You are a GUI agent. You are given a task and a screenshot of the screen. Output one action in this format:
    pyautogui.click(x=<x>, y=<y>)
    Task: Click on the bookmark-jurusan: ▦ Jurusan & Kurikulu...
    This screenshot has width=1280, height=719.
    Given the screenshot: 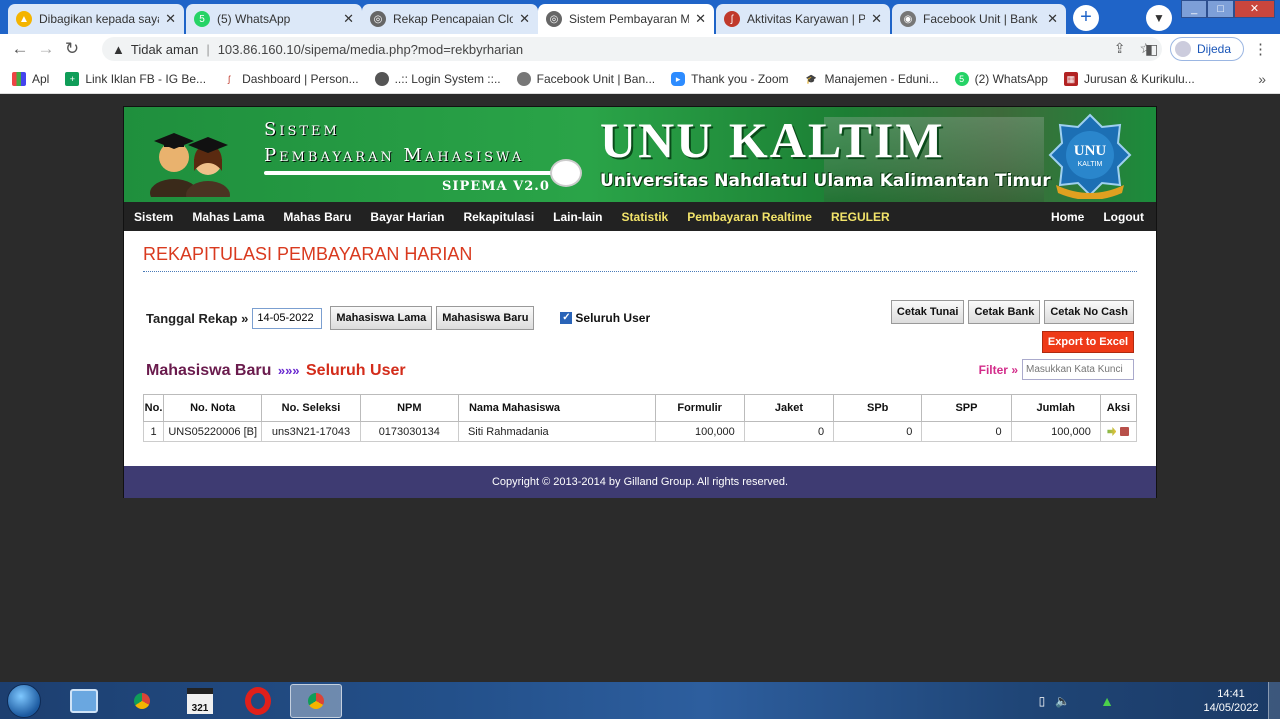 What is the action you would take?
    pyautogui.click(x=1129, y=78)
    